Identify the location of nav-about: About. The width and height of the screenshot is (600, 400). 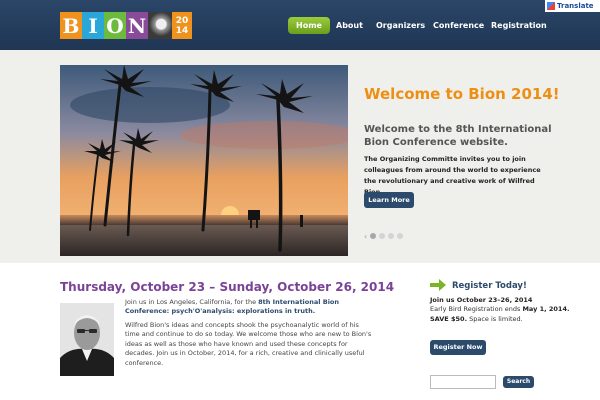
(349, 25).